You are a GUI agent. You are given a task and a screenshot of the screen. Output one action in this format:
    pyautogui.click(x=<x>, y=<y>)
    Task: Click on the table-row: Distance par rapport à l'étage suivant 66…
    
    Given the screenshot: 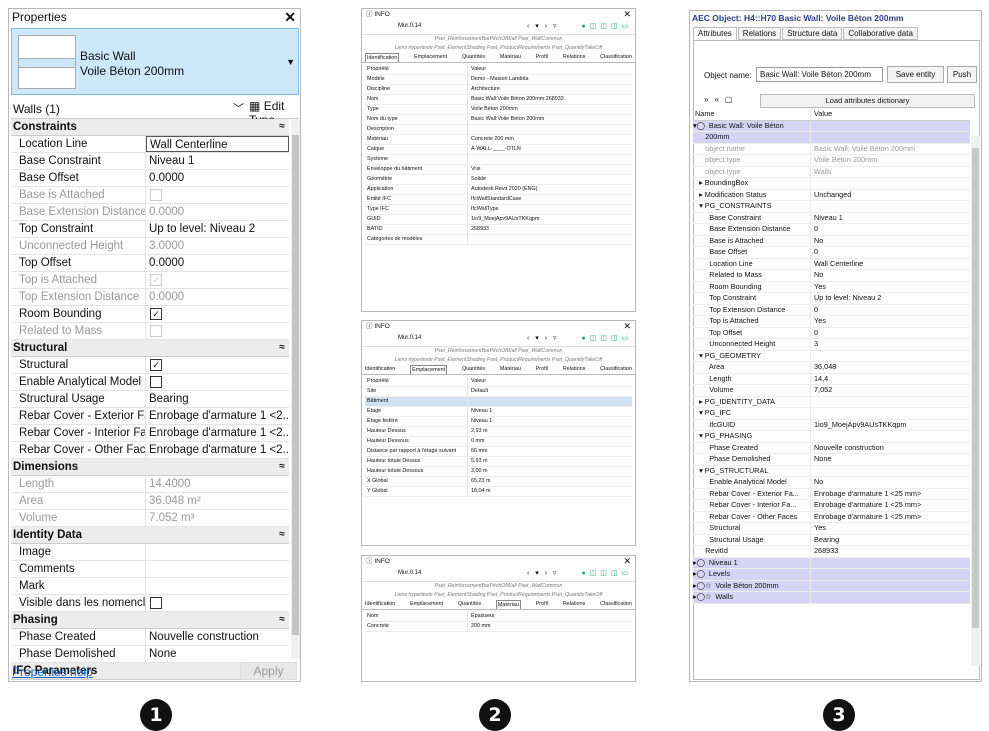 What is the action you would take?
    pyautogui.click(x=498, y=452)
    